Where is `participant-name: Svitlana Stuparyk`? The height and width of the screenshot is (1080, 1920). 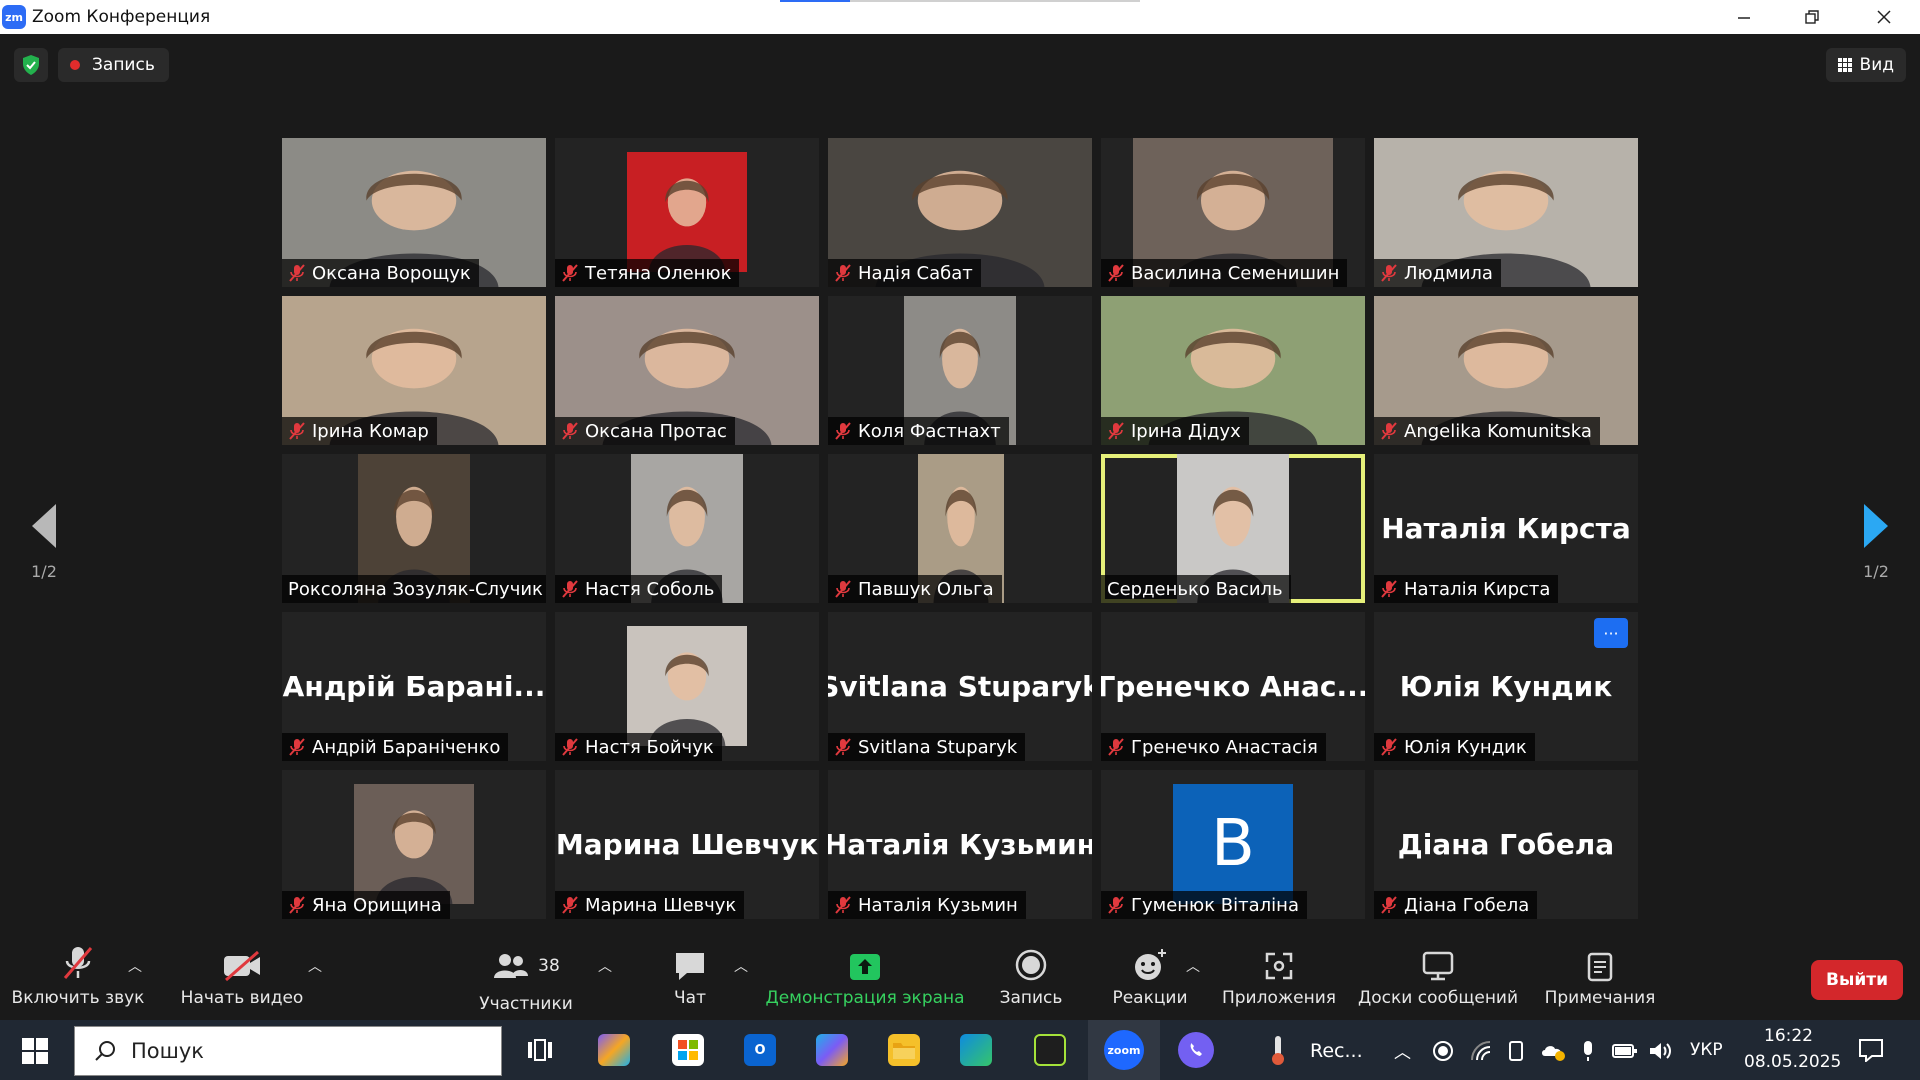 participant-name: Svitlana Stuparyk is located at coordinates (938, 747).